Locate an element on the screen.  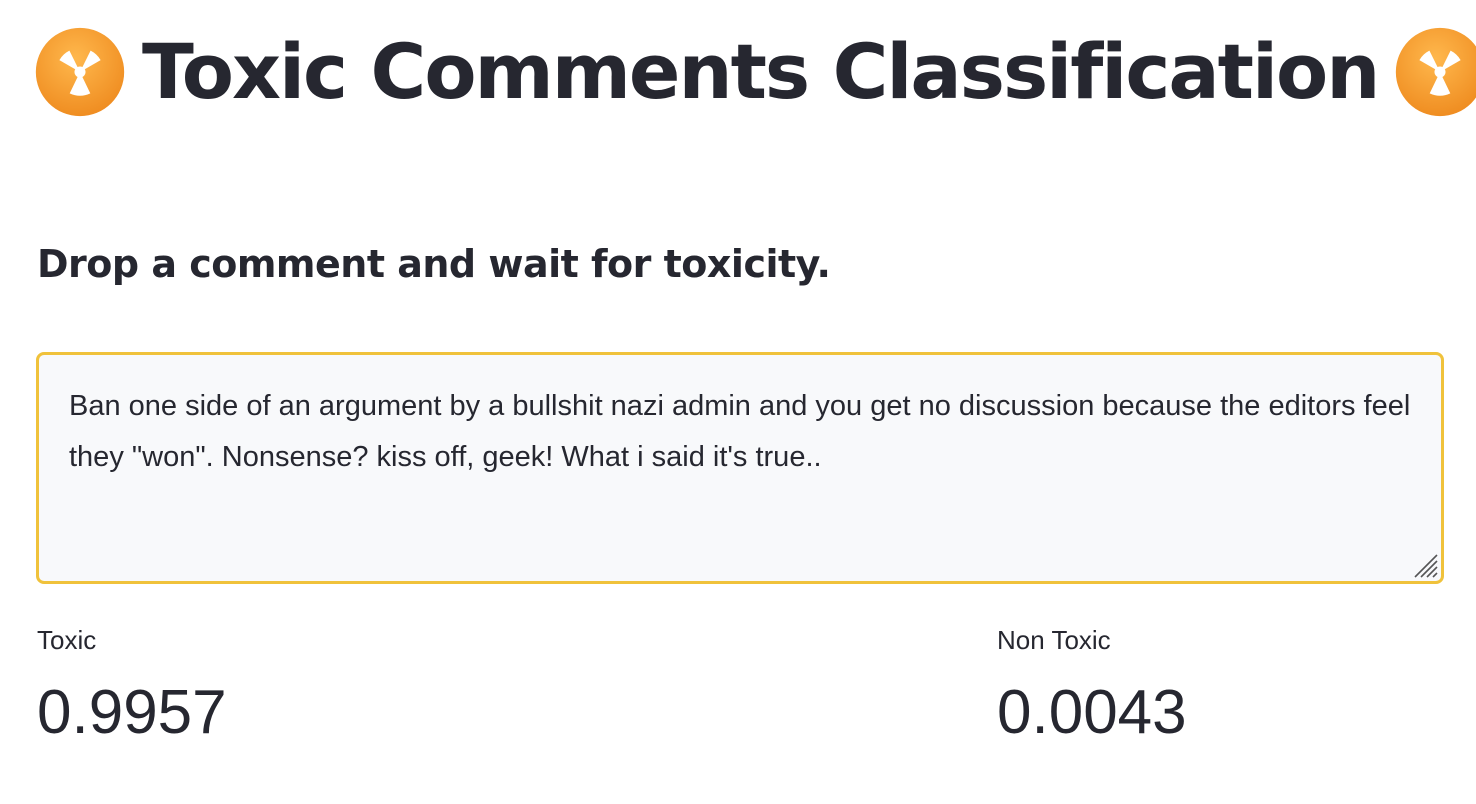
non-toxic-metric-label: Non Toxic is located at coordinates (1054, 640).